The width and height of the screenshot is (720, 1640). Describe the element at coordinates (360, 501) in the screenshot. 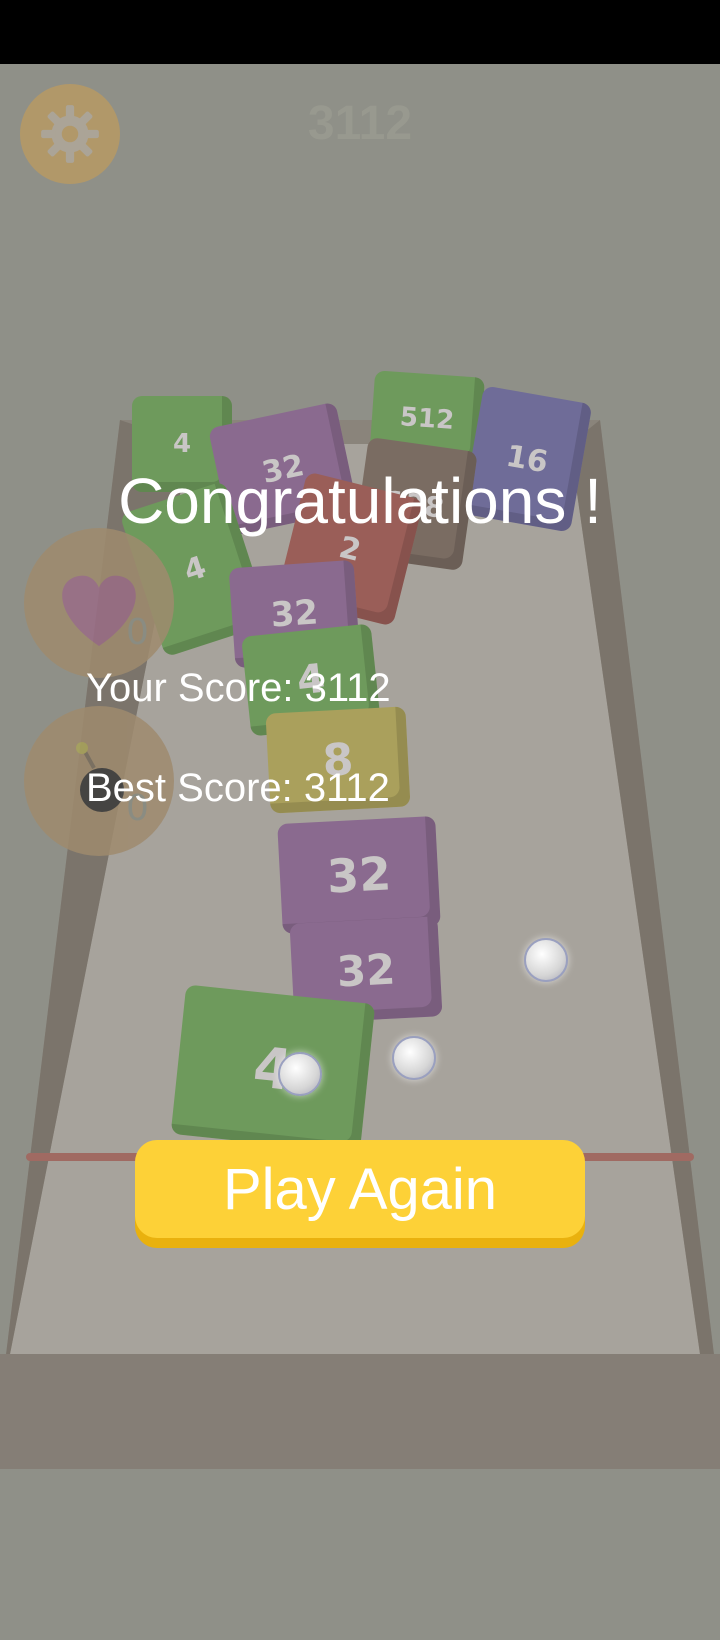

I see `congratulations-title: Congratulations !` at that location.